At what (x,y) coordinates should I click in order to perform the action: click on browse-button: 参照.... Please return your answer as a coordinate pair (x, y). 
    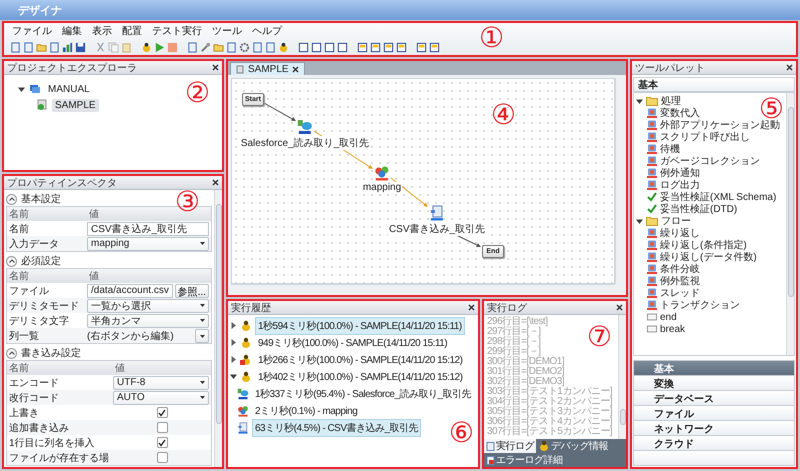
    Looking at the image, I should click on (191, 291).